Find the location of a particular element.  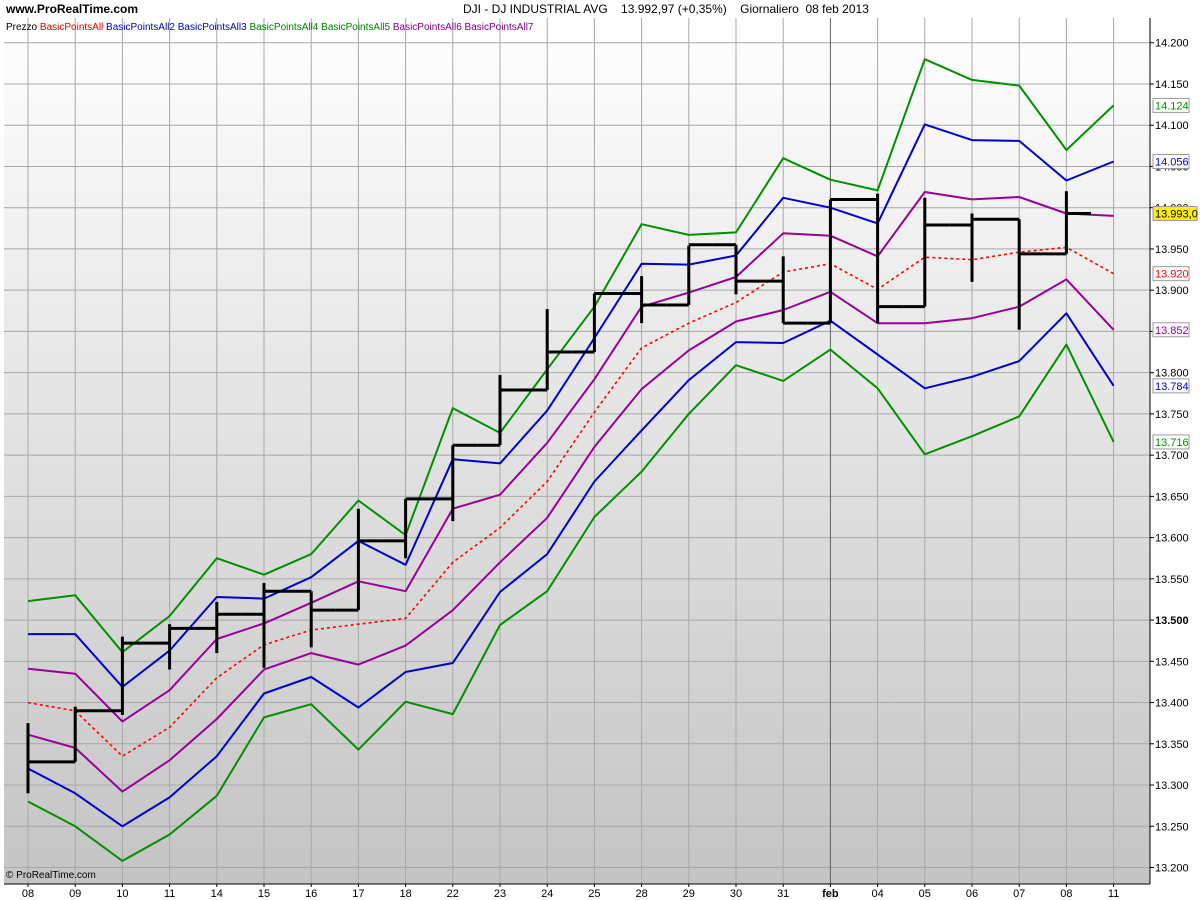

y-tick-label: 13.700 is located at coordinates (1172, 456).